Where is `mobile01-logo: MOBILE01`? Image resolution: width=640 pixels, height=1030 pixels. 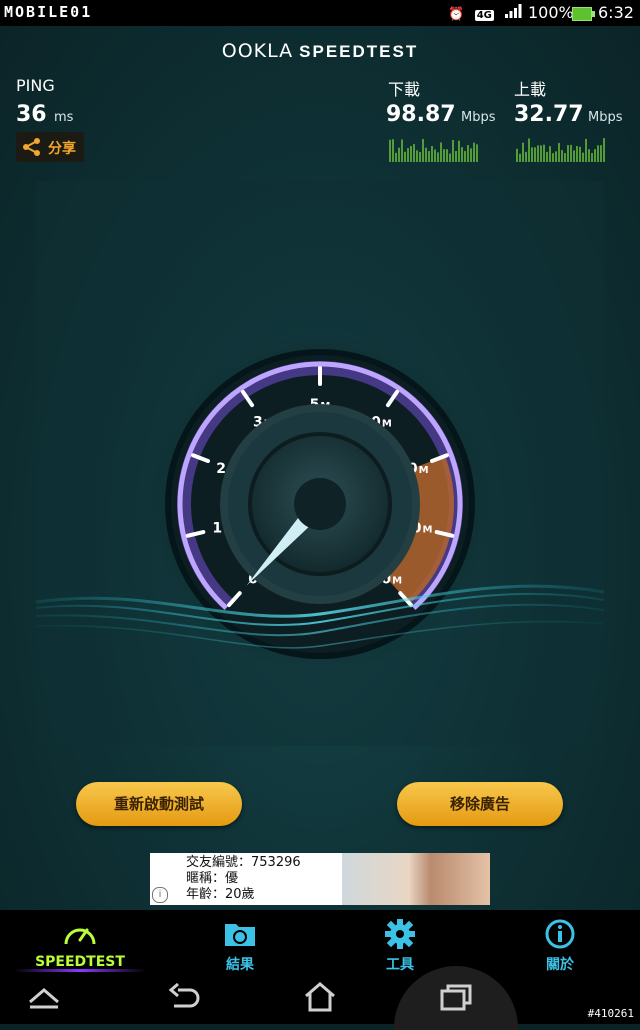 mobile01-logo: MOBILE01 is located at coordinates (48, 12).